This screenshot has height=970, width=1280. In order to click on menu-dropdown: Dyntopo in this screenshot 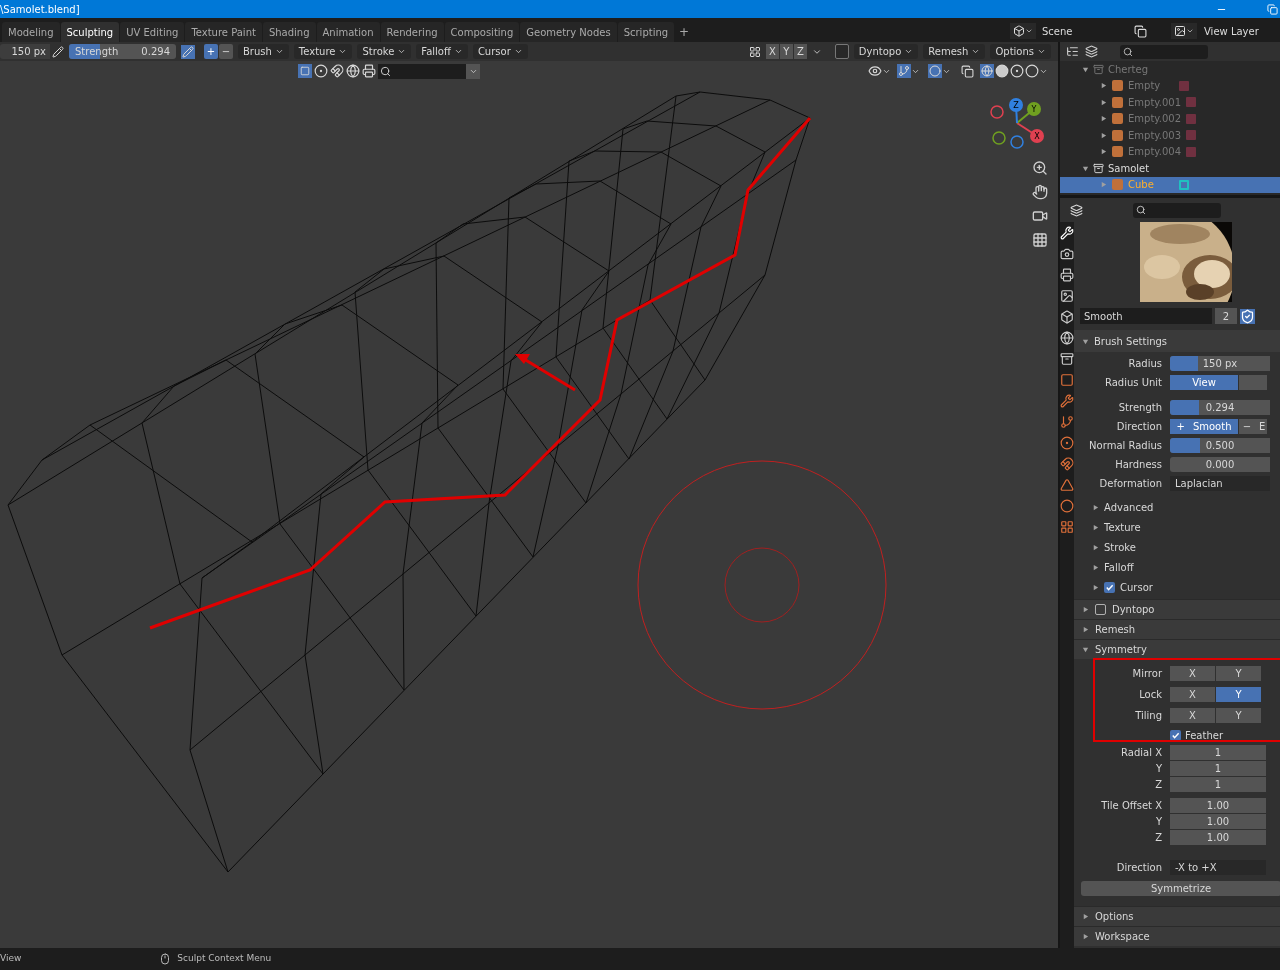, I will do `click(886, 51)`.